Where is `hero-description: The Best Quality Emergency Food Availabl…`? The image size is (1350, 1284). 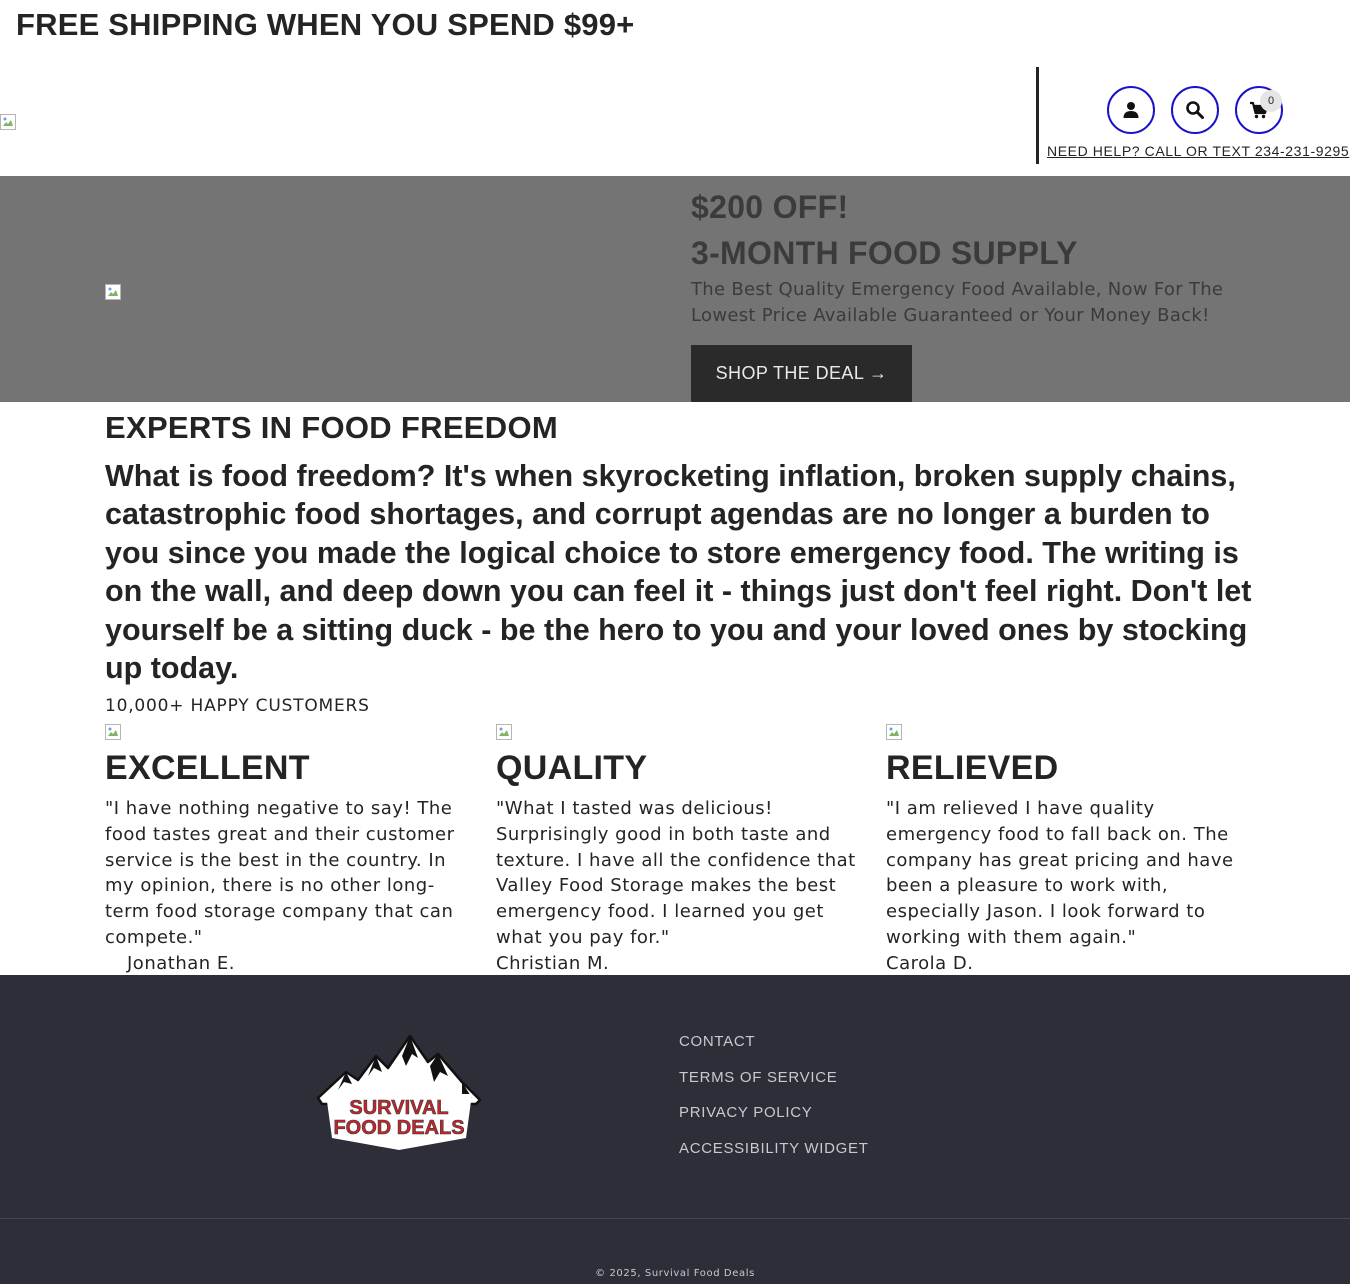
hero-description: The Best Quality Emergency Food Availabl… is located at coordinates (957, 302).